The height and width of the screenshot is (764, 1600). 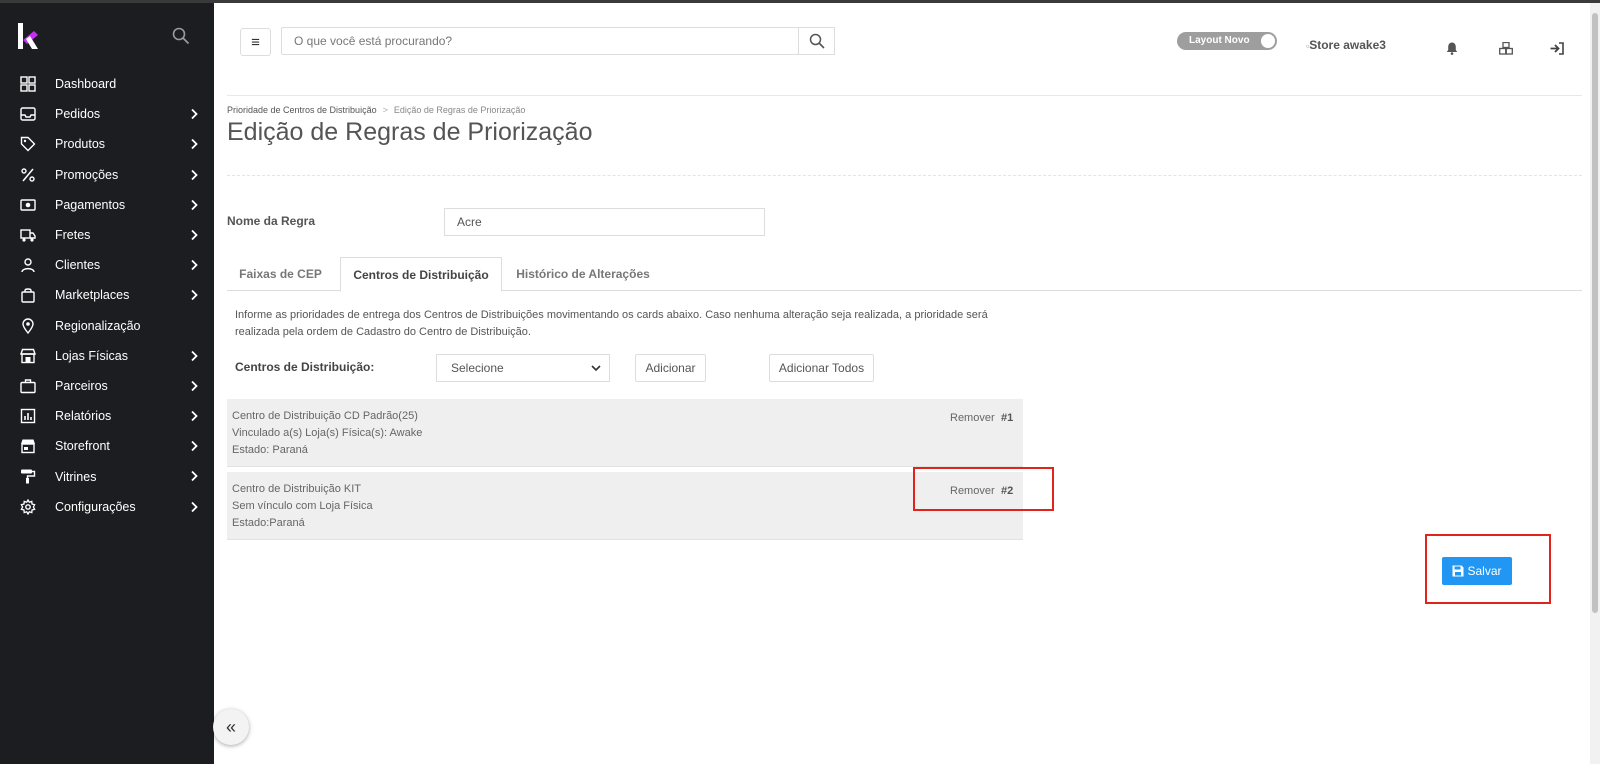 What do you see at coordinates (540, 41) in the screenshot?
I see `search-input` at bounding box center [540, 41].